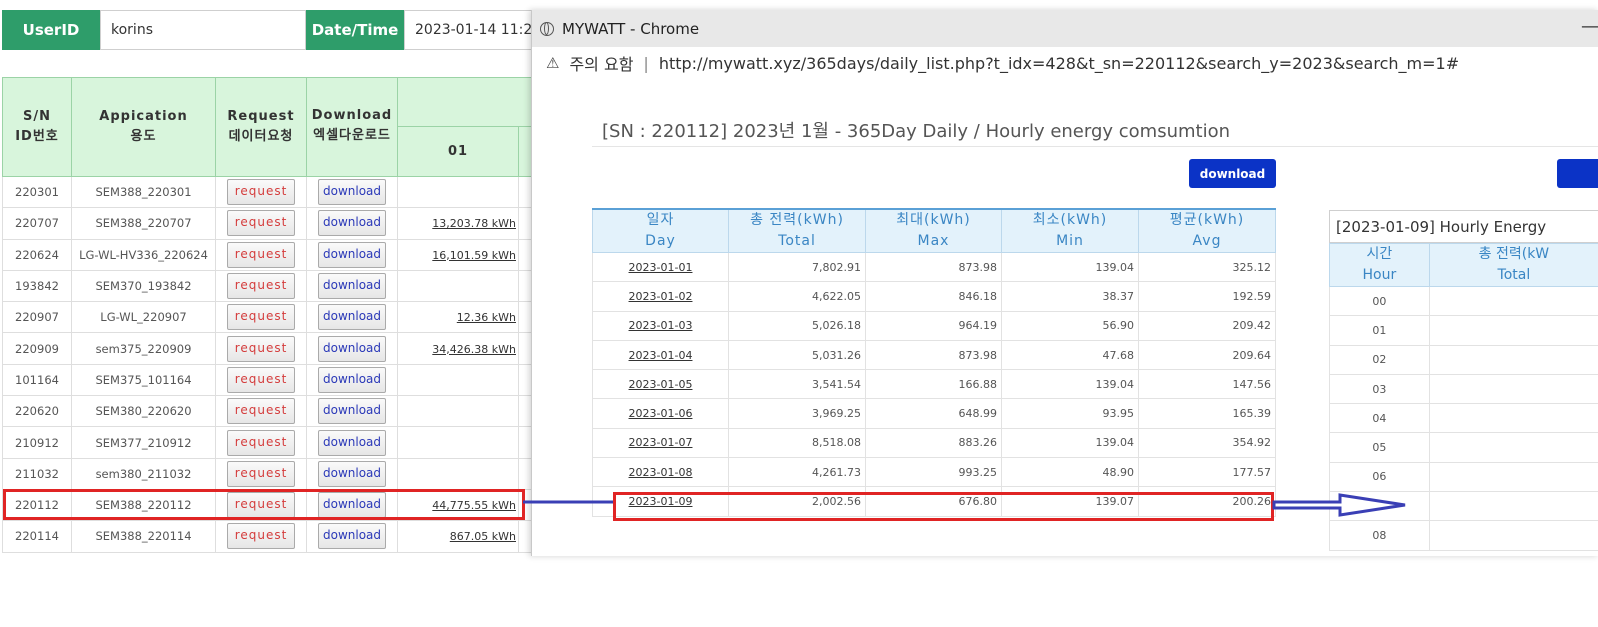  What do you see at coordinates (964, 505) in the screenshot?
I see `annotation-arrows` at bounding box center [964, 505].